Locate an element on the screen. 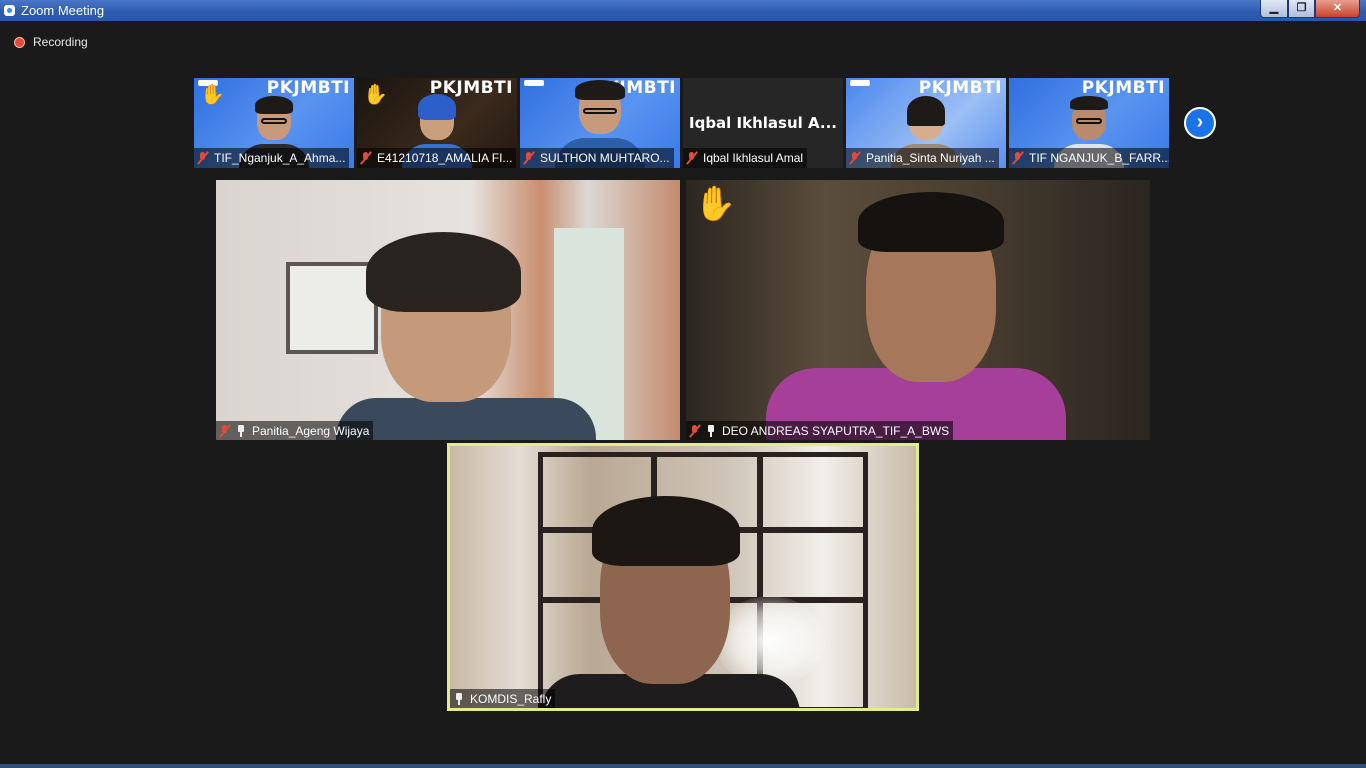 Image resolution: width=1366 pixels, height=768 pixels. participant-name: Panitia_Ageng Wijaya is located at coordinates (311, 430).